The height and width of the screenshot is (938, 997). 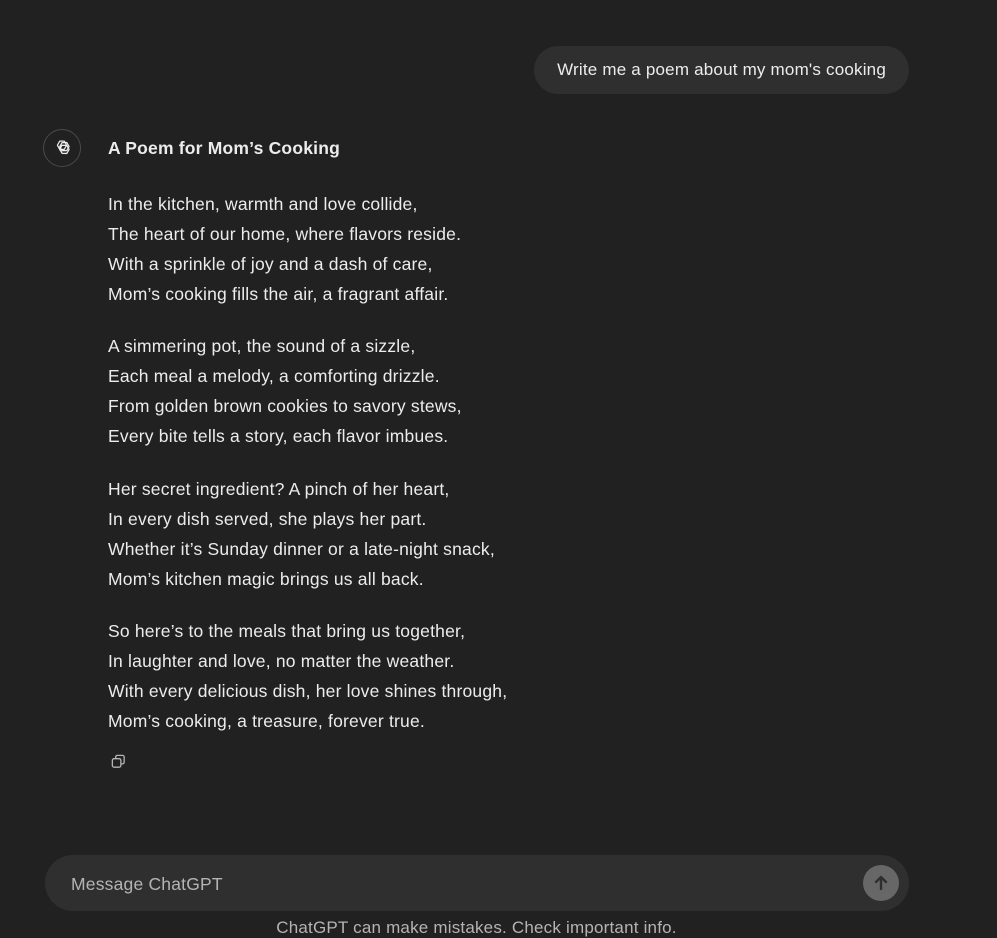 I want to click on copy-icon, so click(x=118, y=761).